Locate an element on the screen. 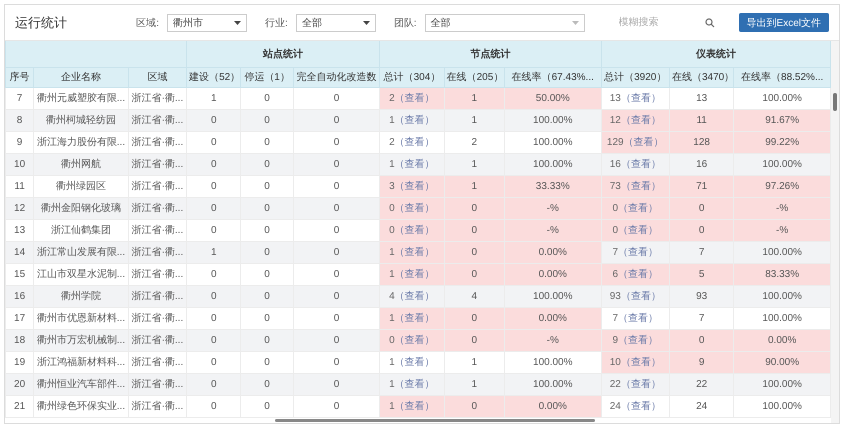  filter-select: 衢州市 is located at coordinates (206, 23).